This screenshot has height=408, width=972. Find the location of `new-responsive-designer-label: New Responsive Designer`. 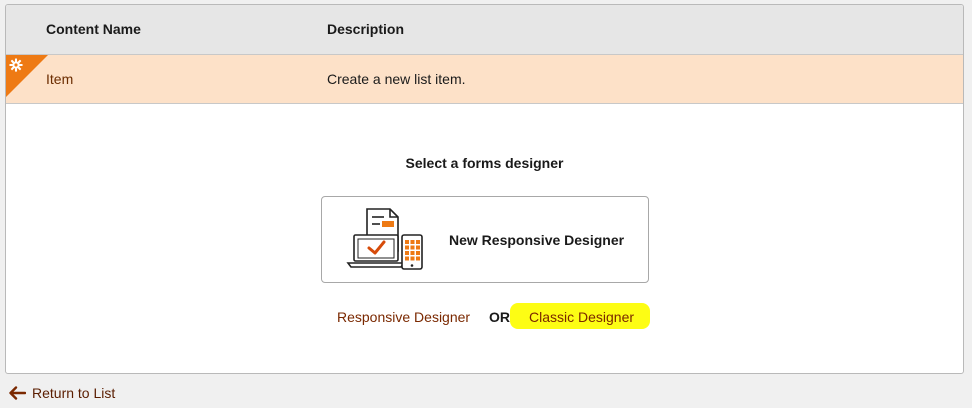

new-responsive-designer-label: New Responsive Designer is located at coordinates (537, 240).